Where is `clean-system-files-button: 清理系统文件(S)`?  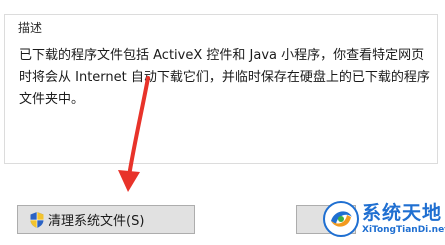
clean-system-files-button: 清理系统文件(S) is located at coordinates (106, 219).